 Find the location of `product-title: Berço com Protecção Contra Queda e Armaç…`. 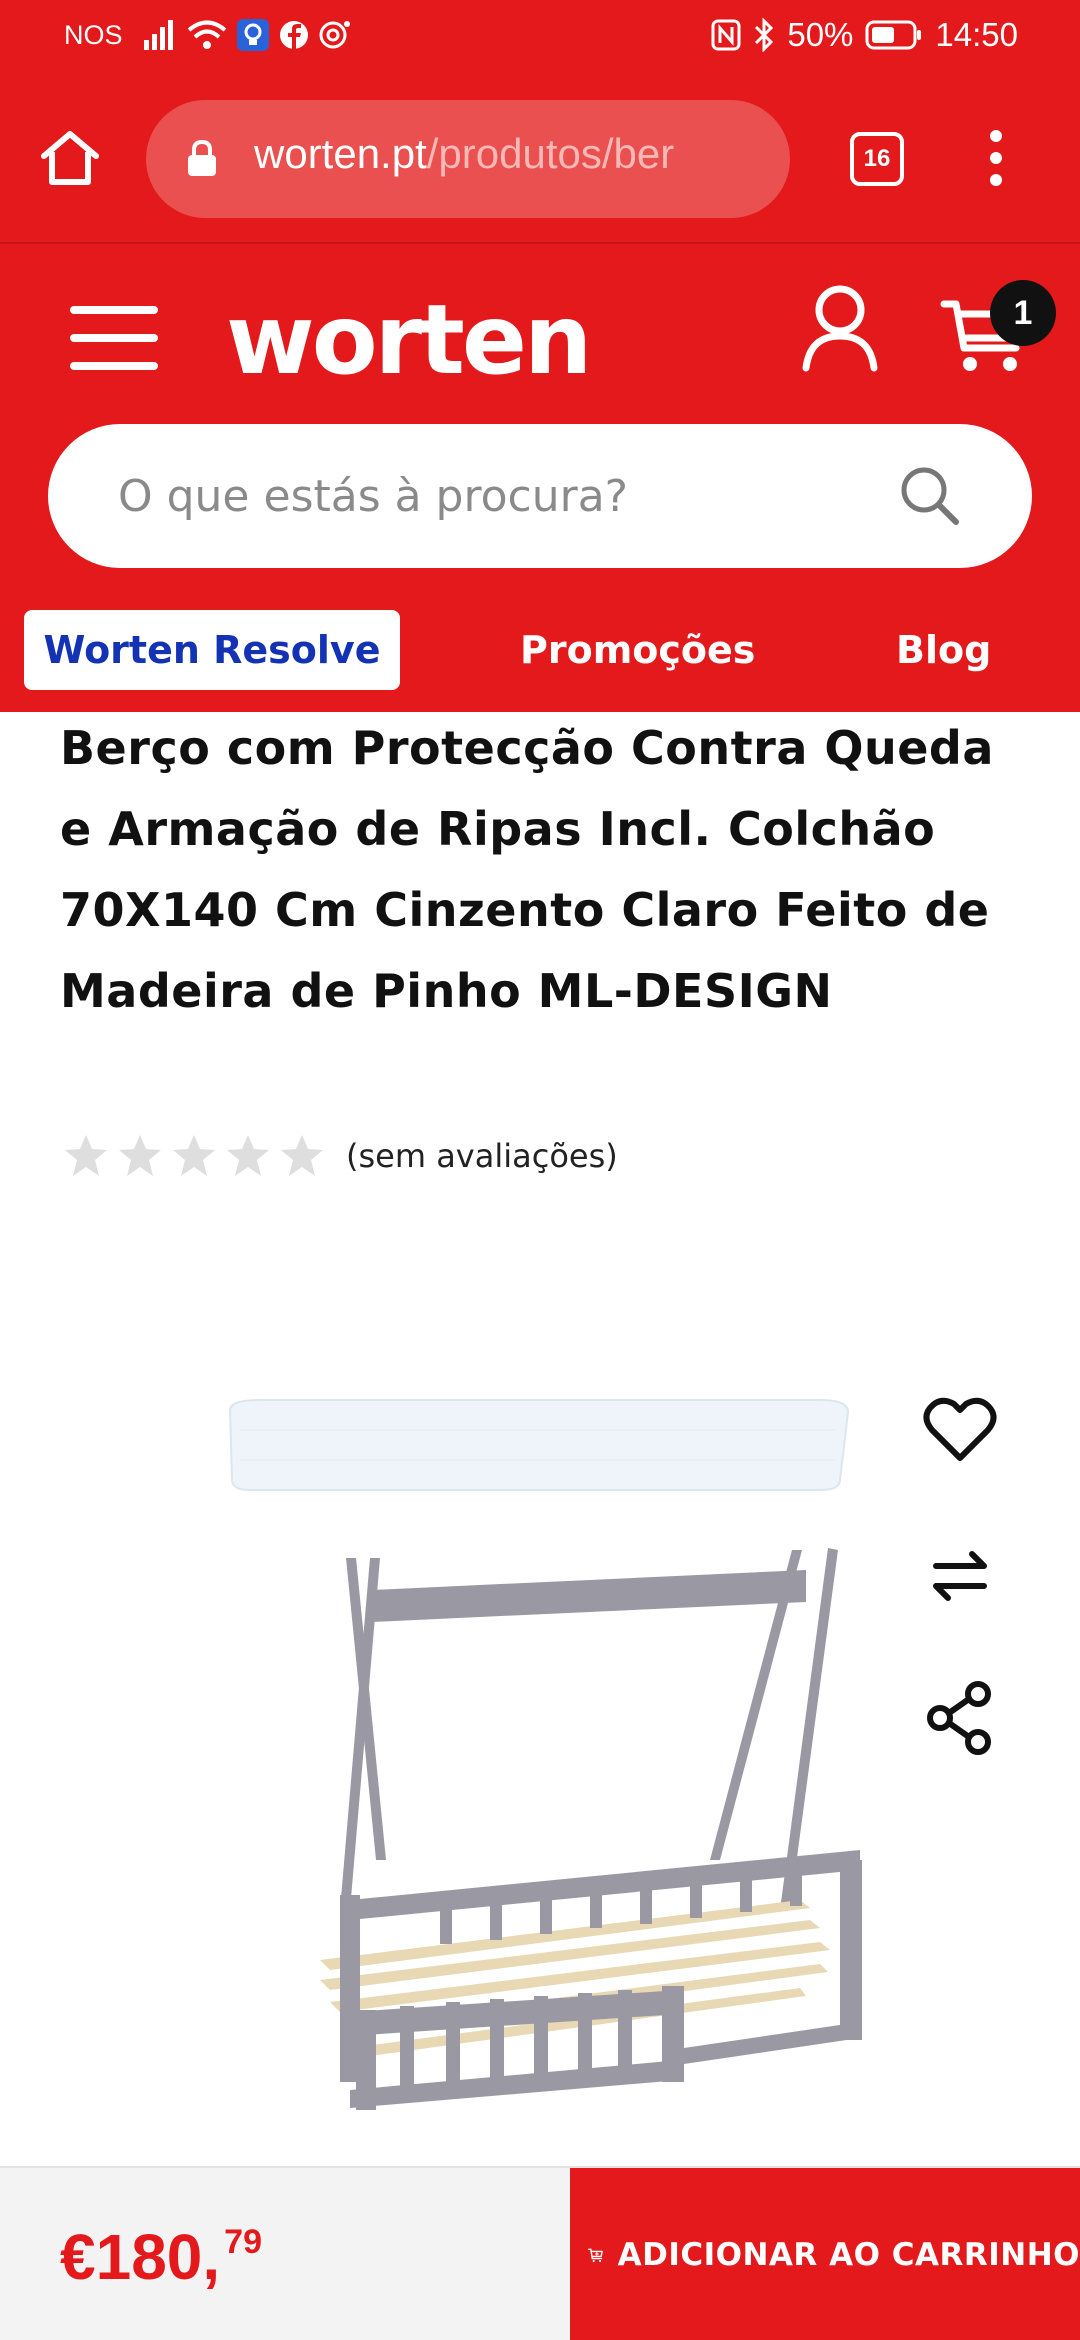

product-title: Berço com Protecção Contra Queda e Armaç… is located at coordinates (527, 869).